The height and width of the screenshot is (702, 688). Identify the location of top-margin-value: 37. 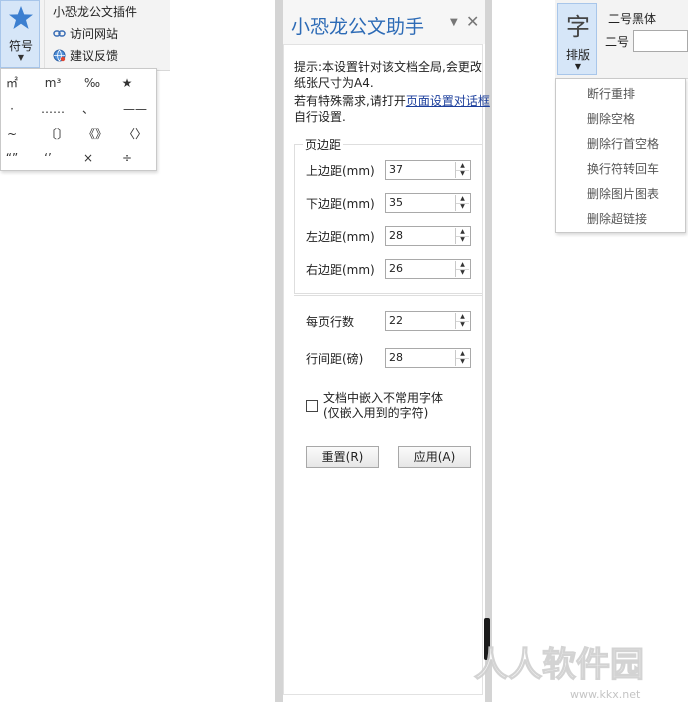
(396, 169).